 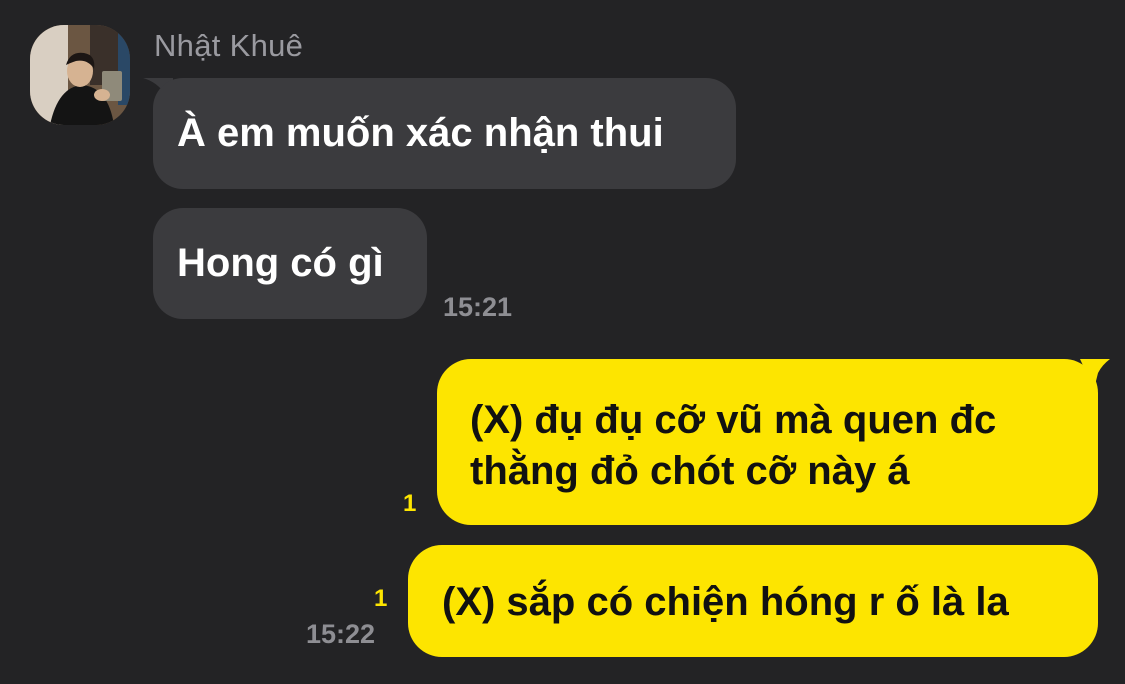 What do you see at coordinates (228, 46) in the screenshot?
I see `sender-name: Nhật Khuê` at bounding box center [228, 46].